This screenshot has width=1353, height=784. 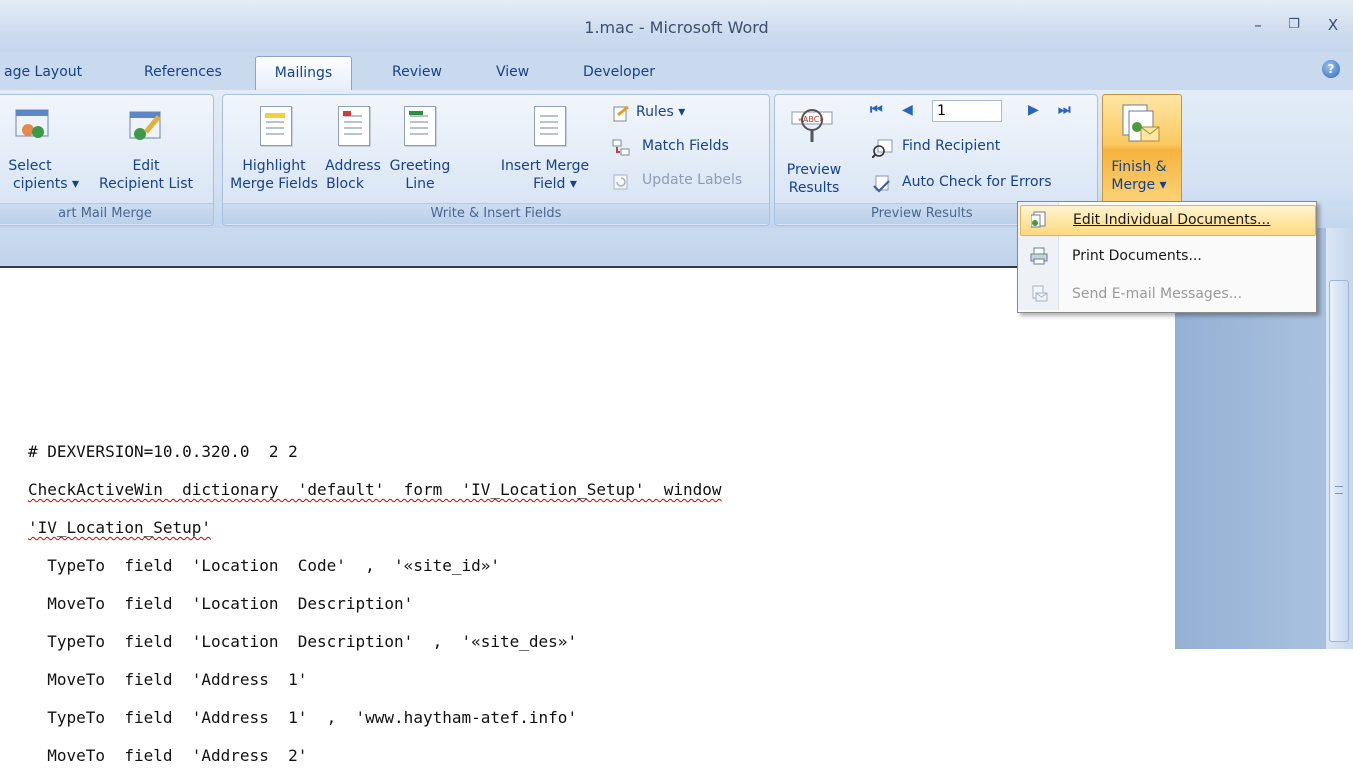 What do you see at coordinates (814, 170) in the screenshot?
I see `preview-label-1: Preview` at bounding box center [814, 170].